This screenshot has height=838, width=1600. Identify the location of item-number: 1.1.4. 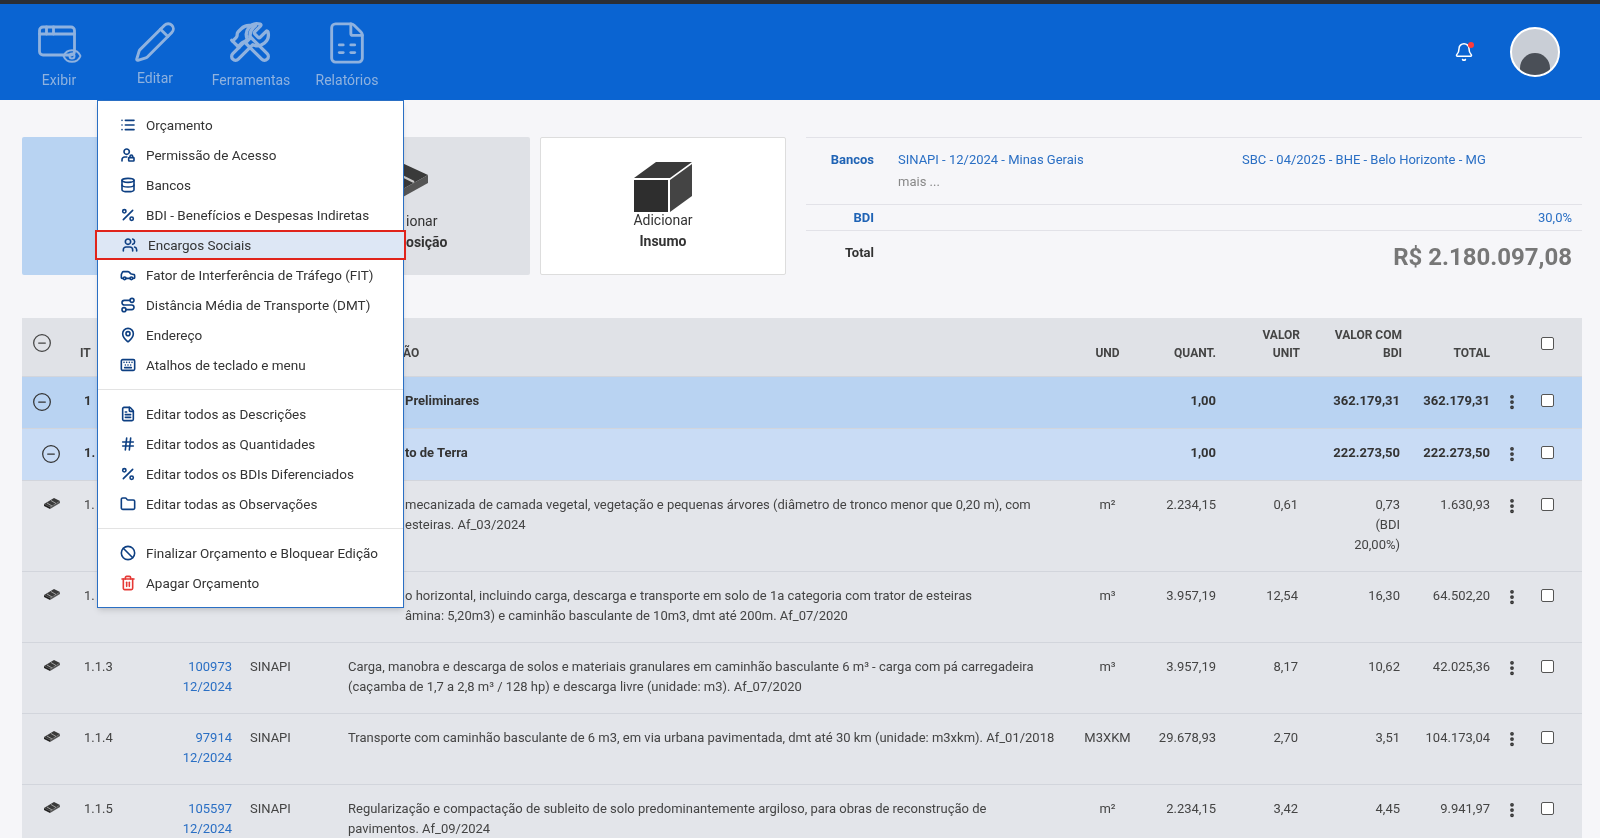
(98, 738).